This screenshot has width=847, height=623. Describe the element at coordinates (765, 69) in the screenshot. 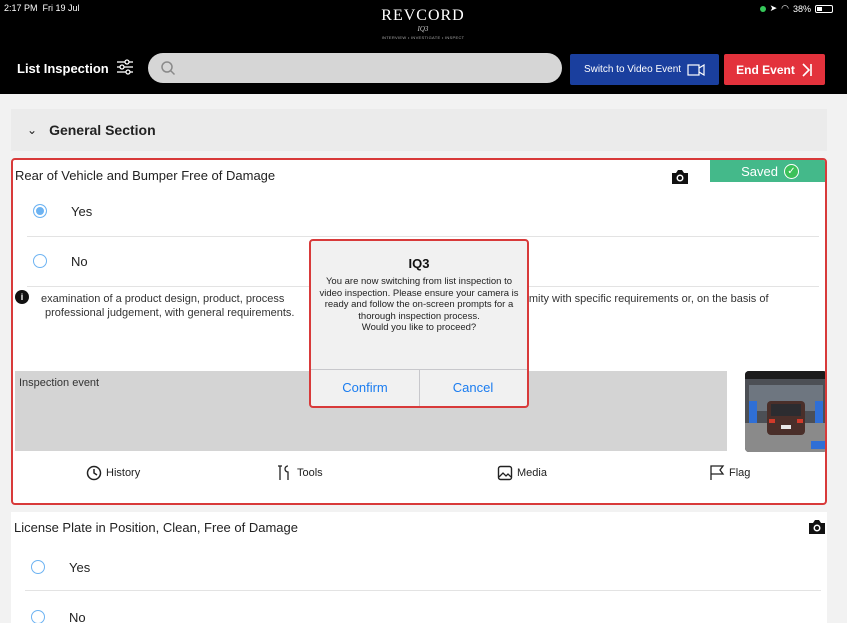

I see `end-event-label: End Event` at that location.